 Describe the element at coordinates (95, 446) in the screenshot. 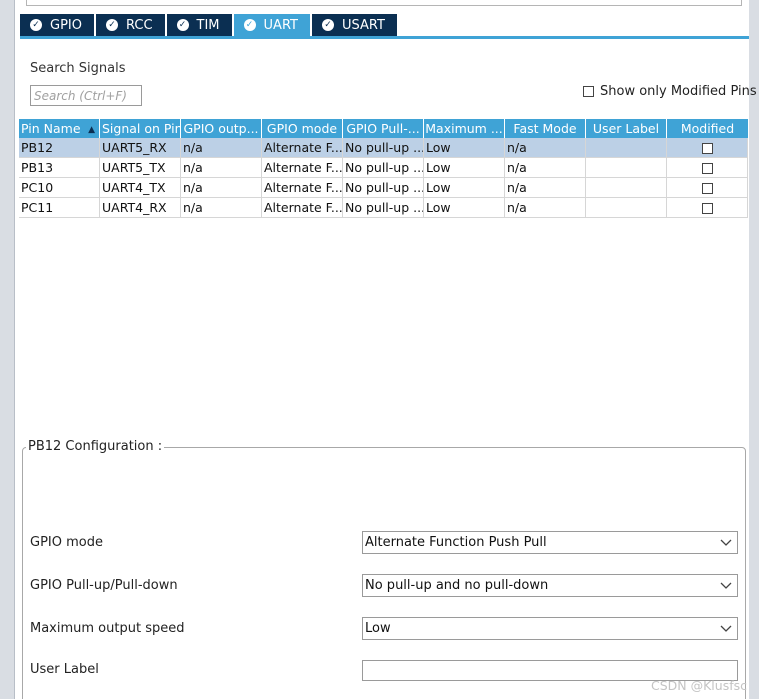

I see `configuration-title: PB12 Configuration :` at that location.